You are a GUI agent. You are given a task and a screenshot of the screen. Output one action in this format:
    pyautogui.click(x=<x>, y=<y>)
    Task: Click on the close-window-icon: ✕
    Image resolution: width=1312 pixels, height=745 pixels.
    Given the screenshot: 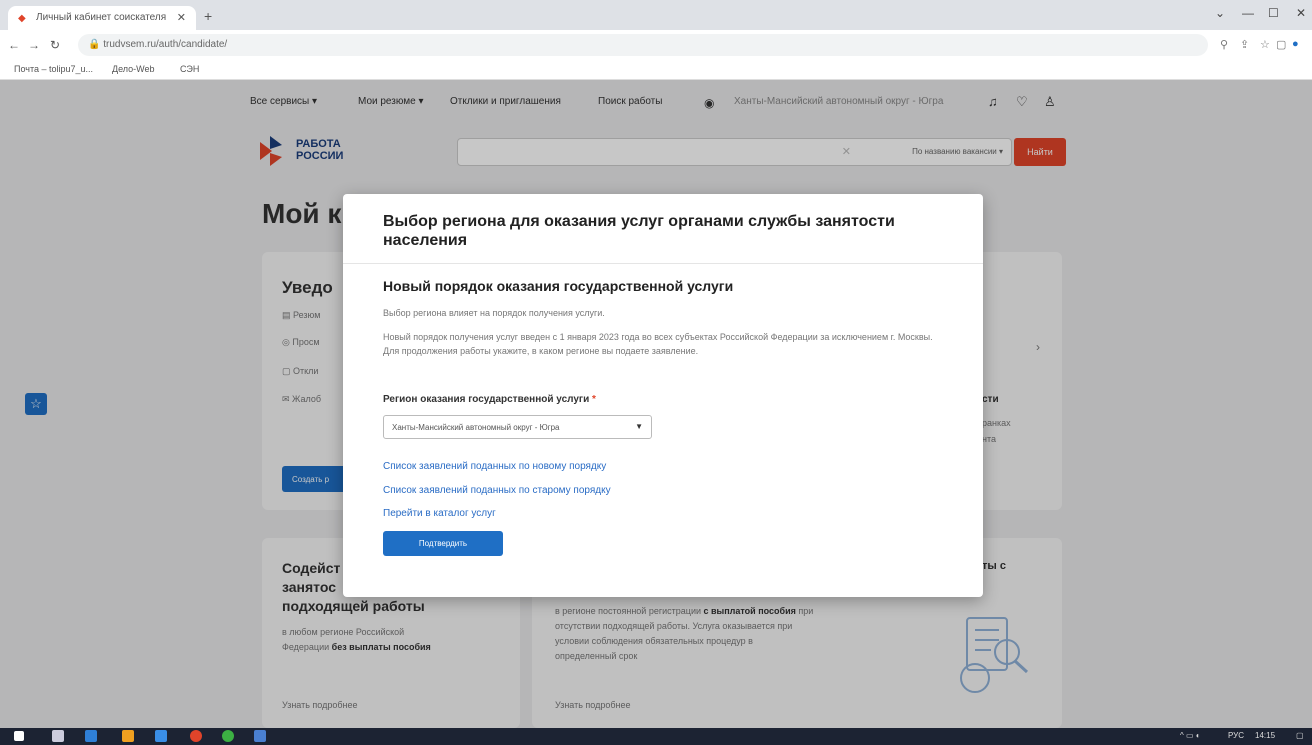 What is the action you would take?
    pyautogui.click(x=1301, y=13)
    